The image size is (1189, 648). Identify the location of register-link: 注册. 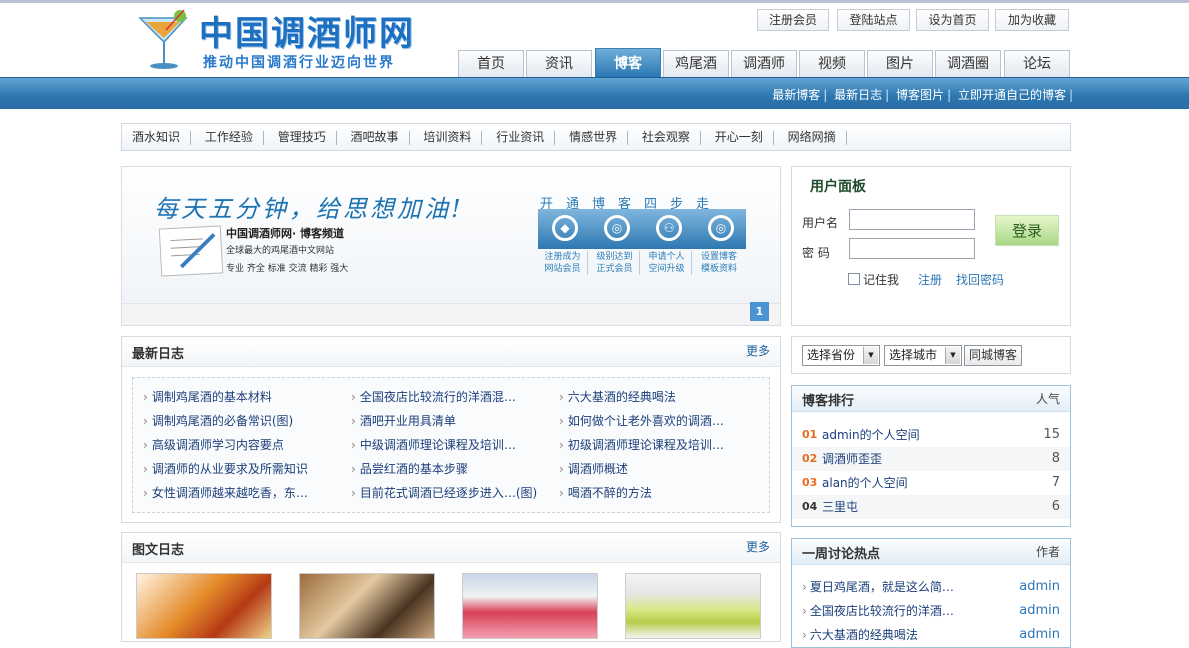
(930, 279).